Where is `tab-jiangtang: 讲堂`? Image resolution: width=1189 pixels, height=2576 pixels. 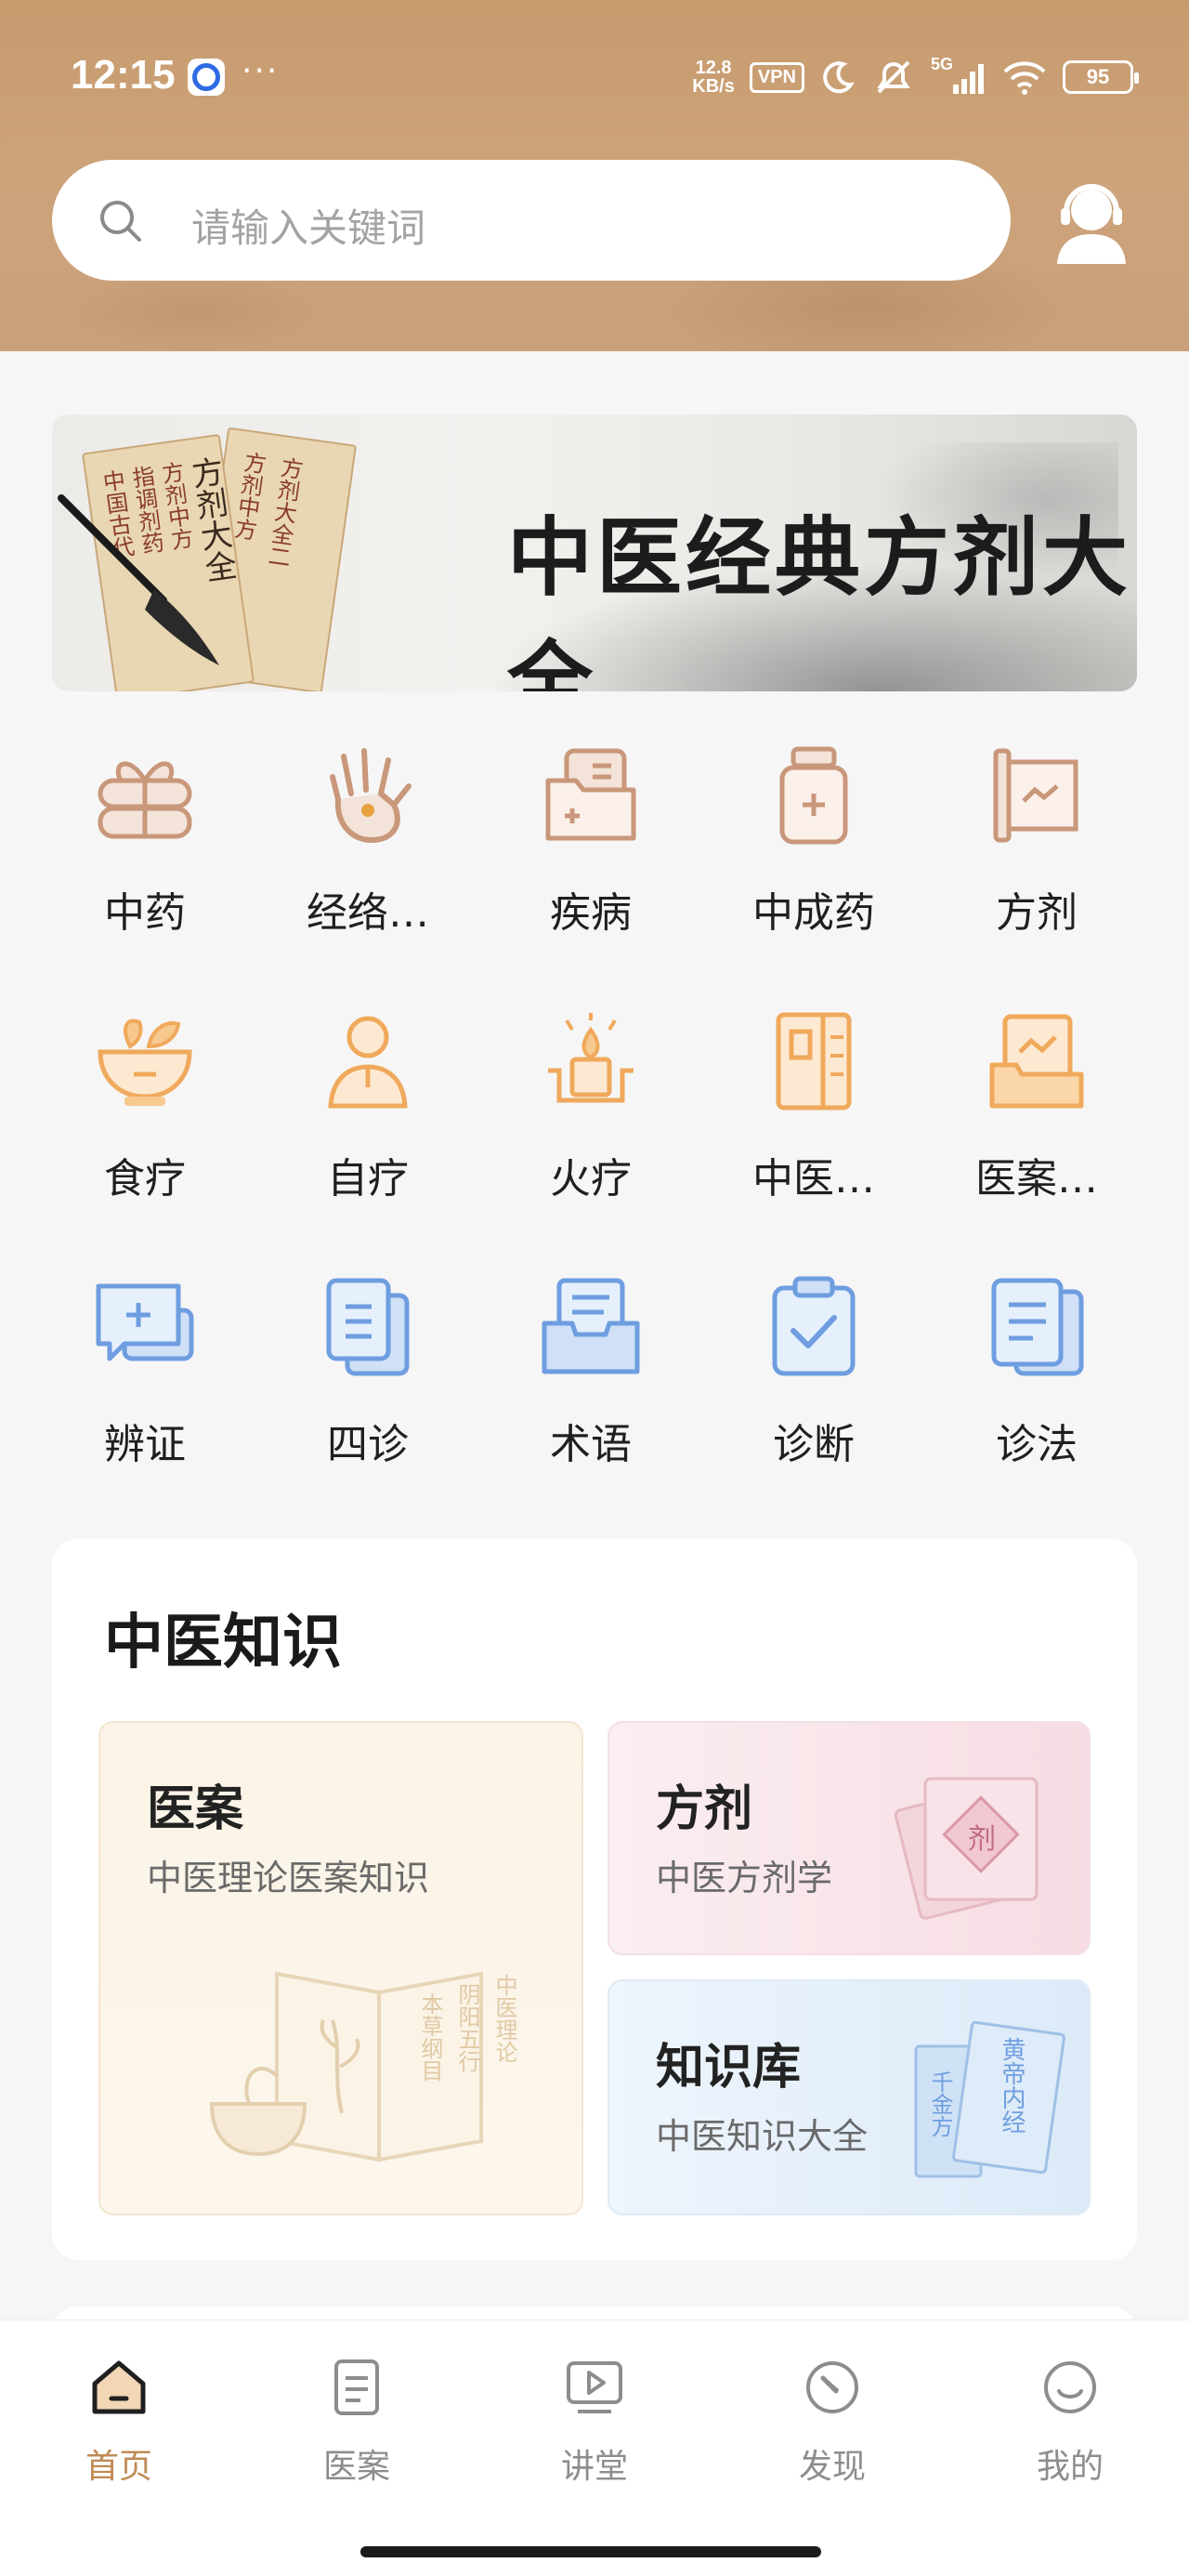 tab-jiangtang: 讲堂 is located at coordinates (594, 2427).